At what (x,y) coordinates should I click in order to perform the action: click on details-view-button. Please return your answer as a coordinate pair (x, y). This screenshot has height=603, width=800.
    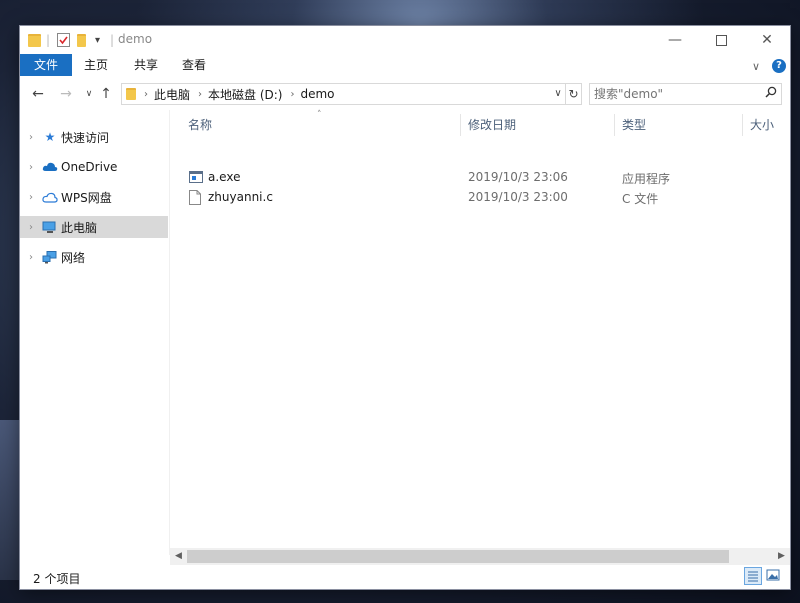
    Looking at the image, I should click on (753, 576).